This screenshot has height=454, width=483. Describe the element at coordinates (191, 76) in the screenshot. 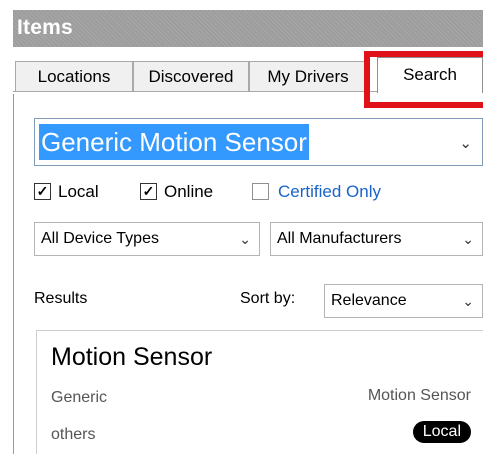

I see `tab-discovered: Discovered` at that location.